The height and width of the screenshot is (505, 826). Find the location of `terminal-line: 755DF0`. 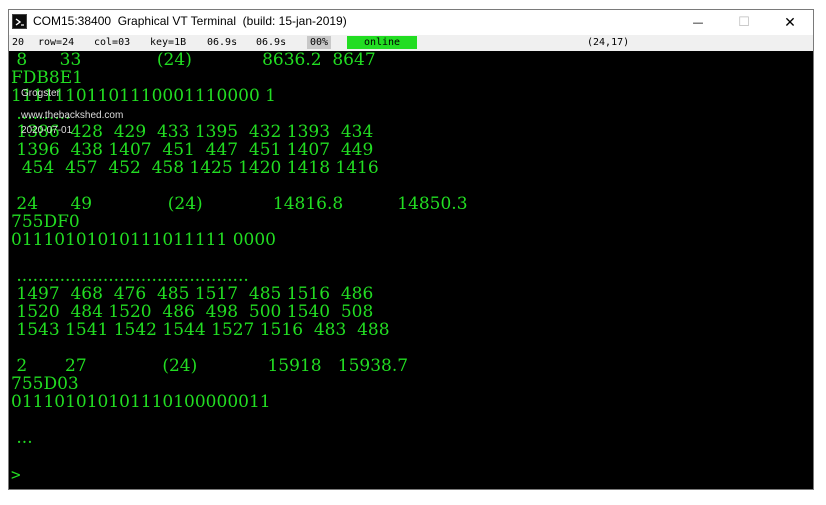

terminal-line: 755DF0 is located at coordinates (45, 222).